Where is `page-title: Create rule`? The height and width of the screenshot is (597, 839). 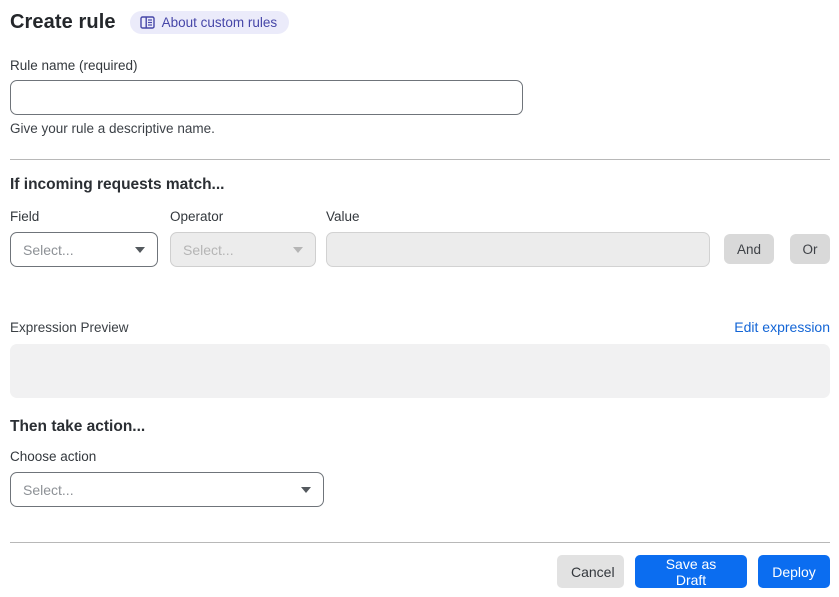
page-title: Create rule is located at coordinates (63, 21).